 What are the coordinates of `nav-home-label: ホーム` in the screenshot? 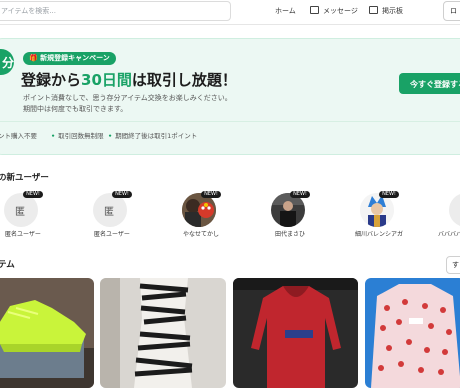 It's located at (285, 11).